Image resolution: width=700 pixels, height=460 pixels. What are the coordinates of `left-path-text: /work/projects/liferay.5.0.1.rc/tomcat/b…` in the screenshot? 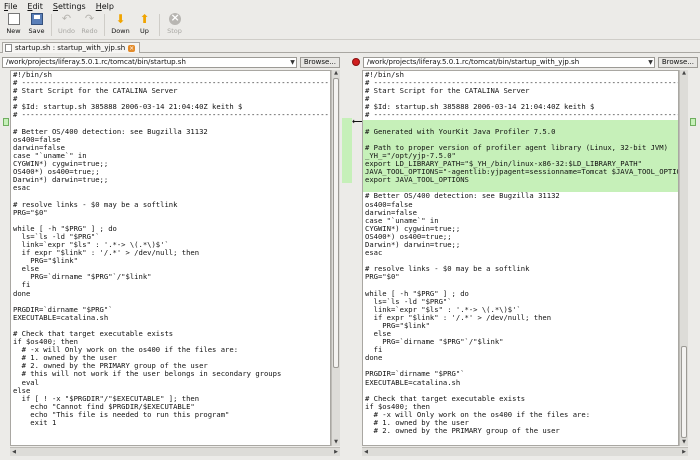 It's located at (96, 62).